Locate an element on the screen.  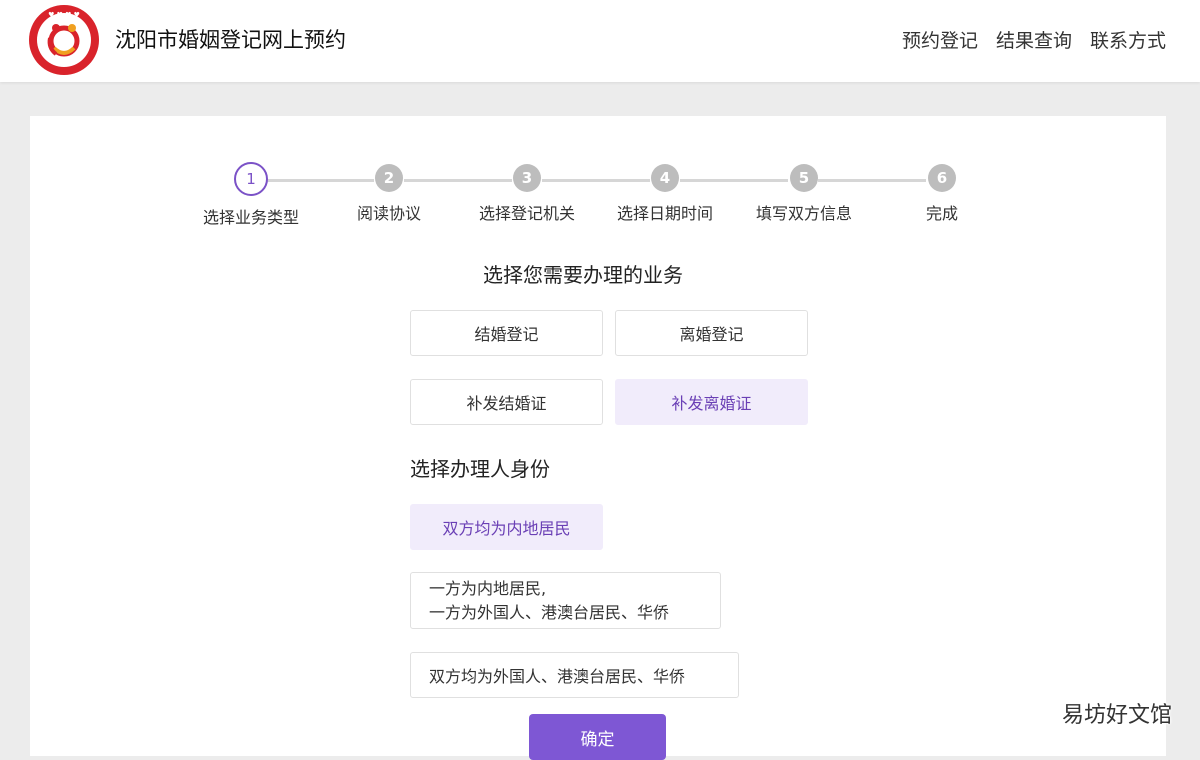
identity-line: 一方为外国人、港澳台居民、华侨 is located at coordinates (549, 612).